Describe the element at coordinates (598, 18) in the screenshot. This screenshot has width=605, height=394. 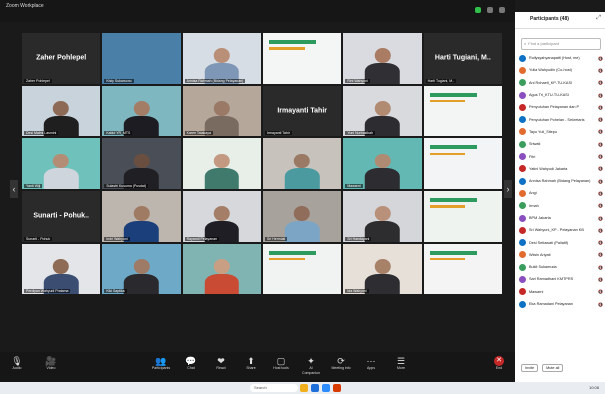
I see `close-icon: ⤢` at that location.